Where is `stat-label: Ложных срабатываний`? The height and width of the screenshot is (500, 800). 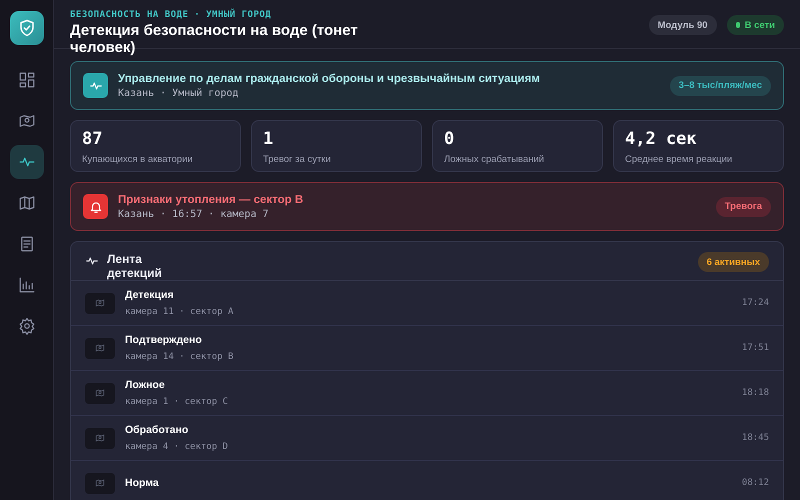 stat-label: Ложных срабатываний is located at coordinates (495, 159).